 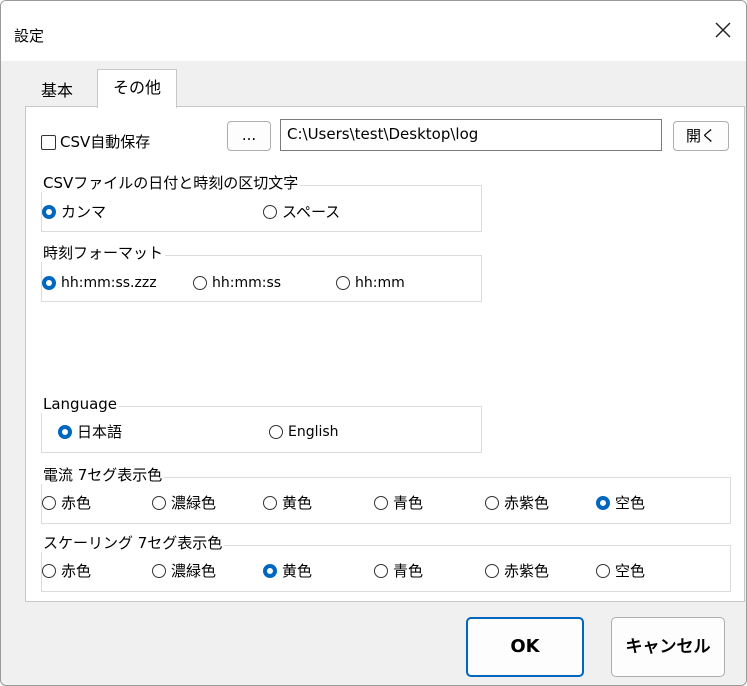 What do you see at coordinates (49, 503) in the screenshot?
I see `current-color-red-radio` at bounding box center [49, 503].